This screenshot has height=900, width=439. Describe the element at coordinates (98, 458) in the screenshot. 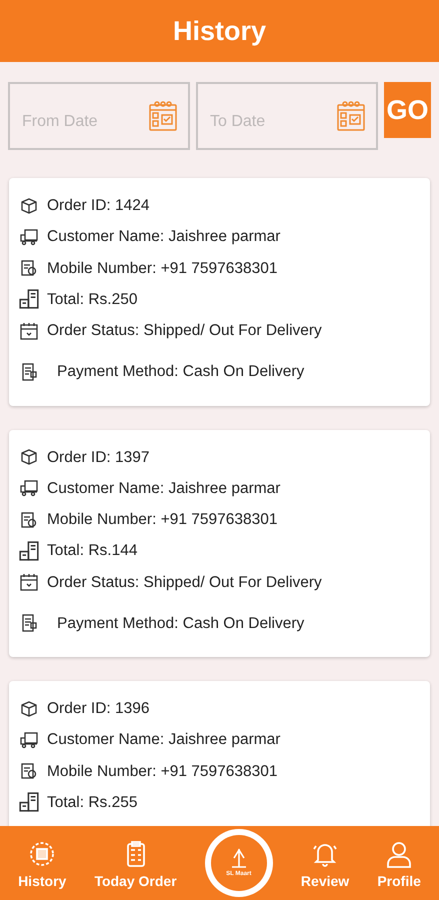

I see `order-detail: Order ID: 1397` at that location.